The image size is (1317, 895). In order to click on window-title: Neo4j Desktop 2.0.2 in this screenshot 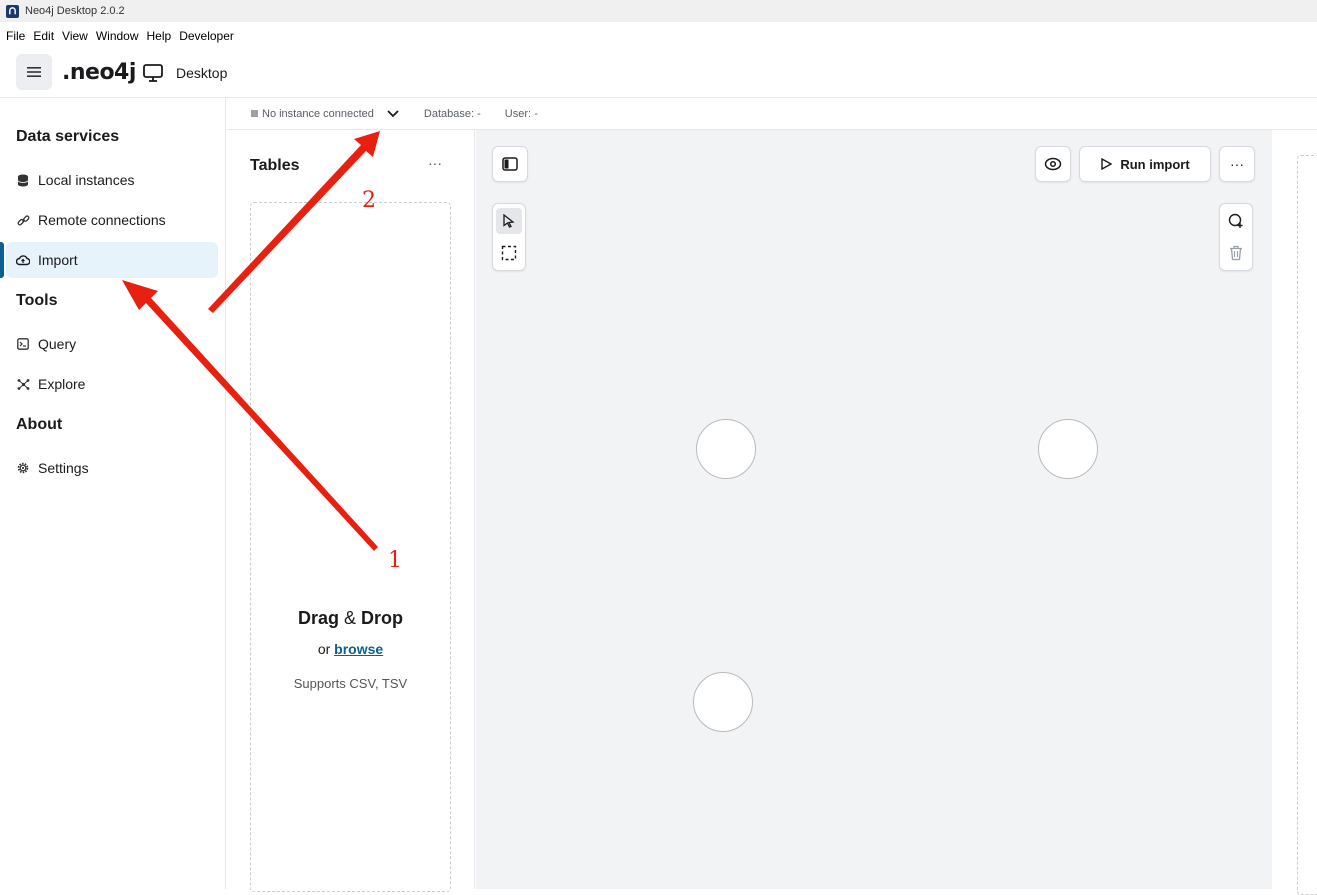, I will do `click(75, 11)`.